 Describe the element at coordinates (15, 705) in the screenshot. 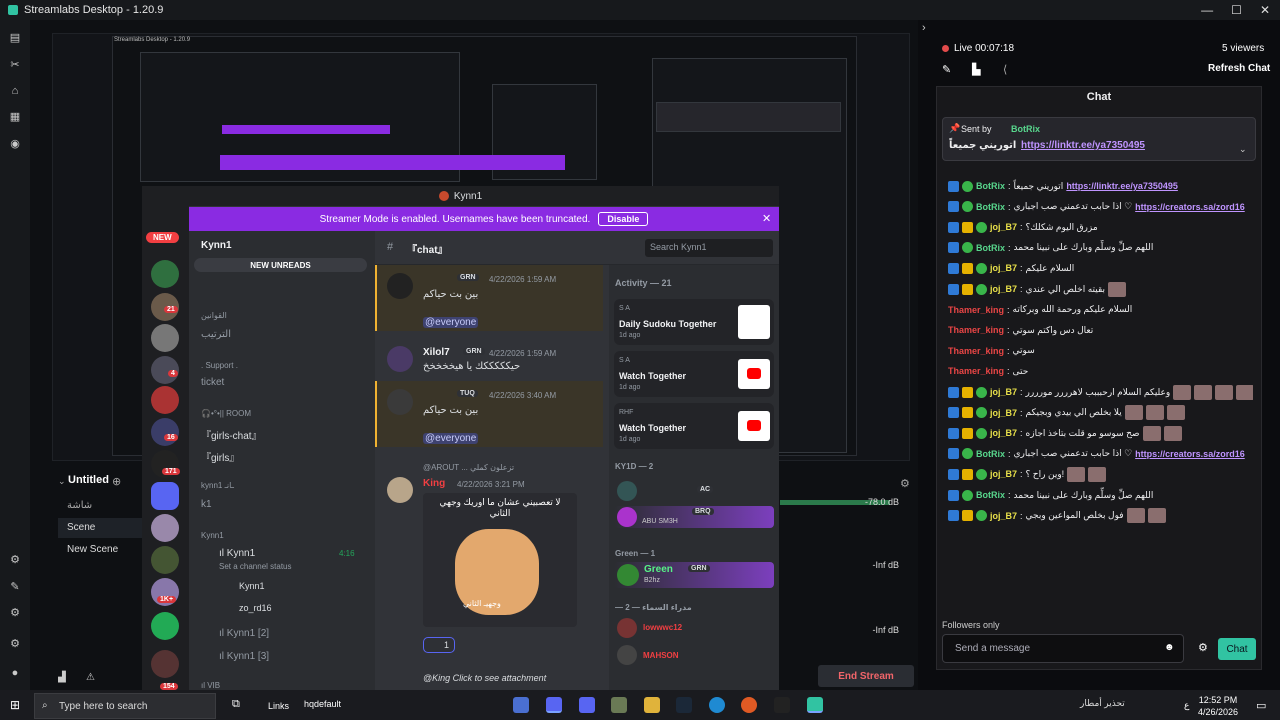

I see `windows-start-icon: ⊞` at that location.